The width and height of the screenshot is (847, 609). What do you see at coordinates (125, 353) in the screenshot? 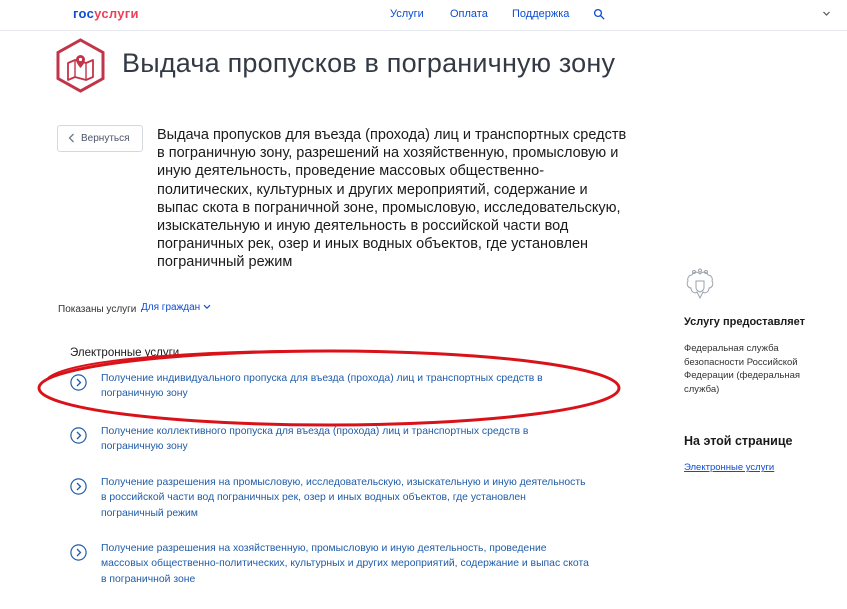
I see `electronic-services-heading: Электронные услуги` at bounding box center [125, 353].